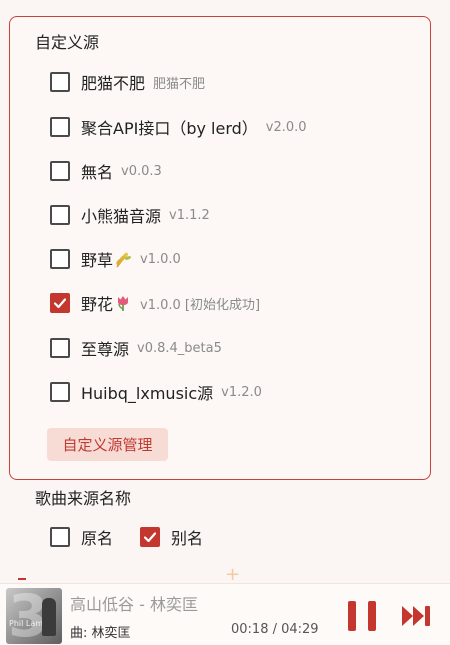  What do you see at coordinates (26, 623) in the screenshot?
I see `cover-artist-text: Phil Lam` at bounding box center [26, 623].